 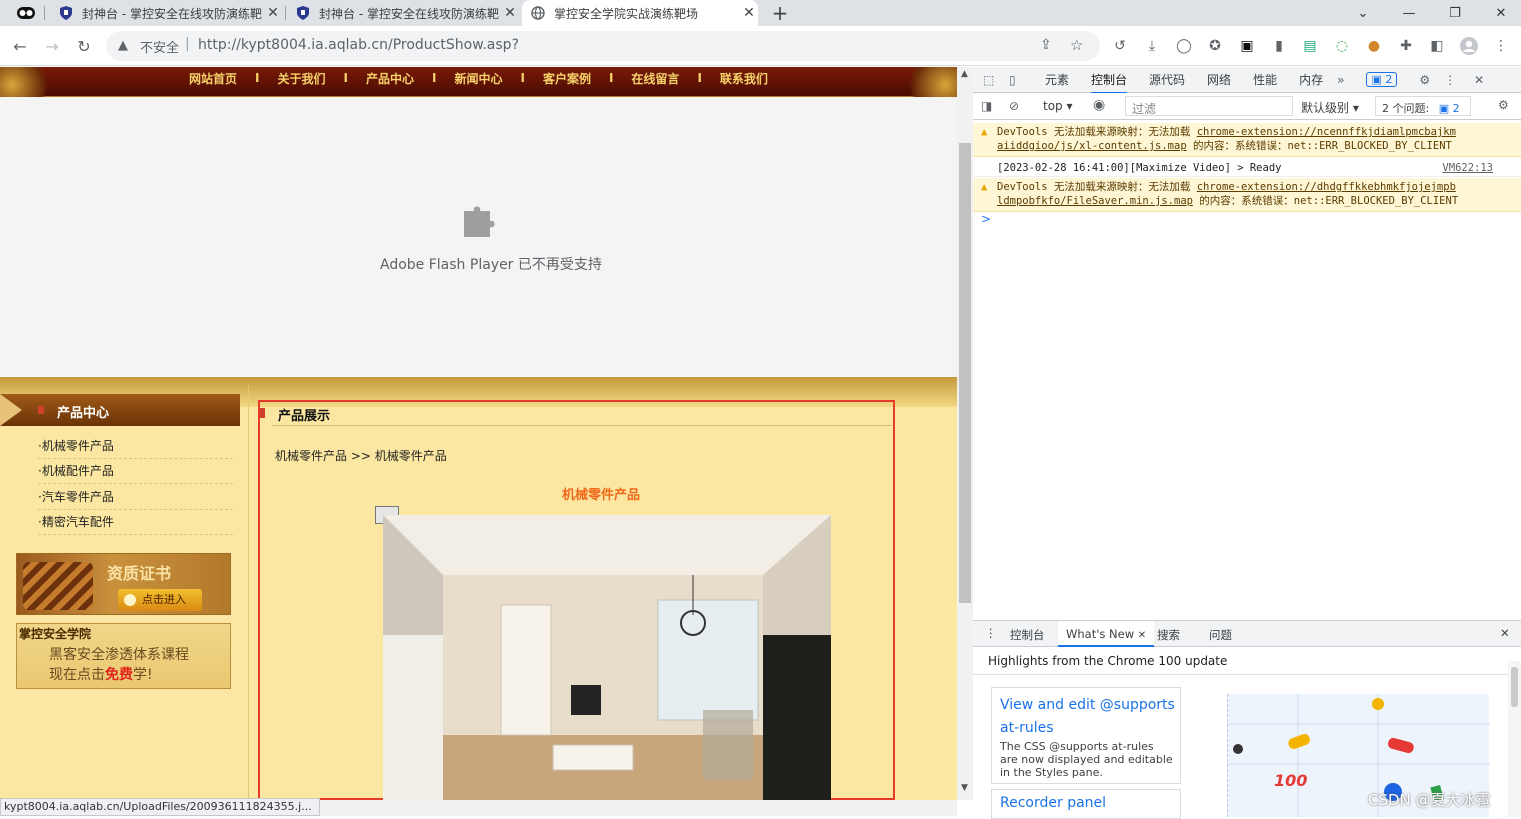 What do you see at coordinates (83, 413) in the screenshot?
I see `sidebar-title: 产品中心` at bounding box center [83, 413].